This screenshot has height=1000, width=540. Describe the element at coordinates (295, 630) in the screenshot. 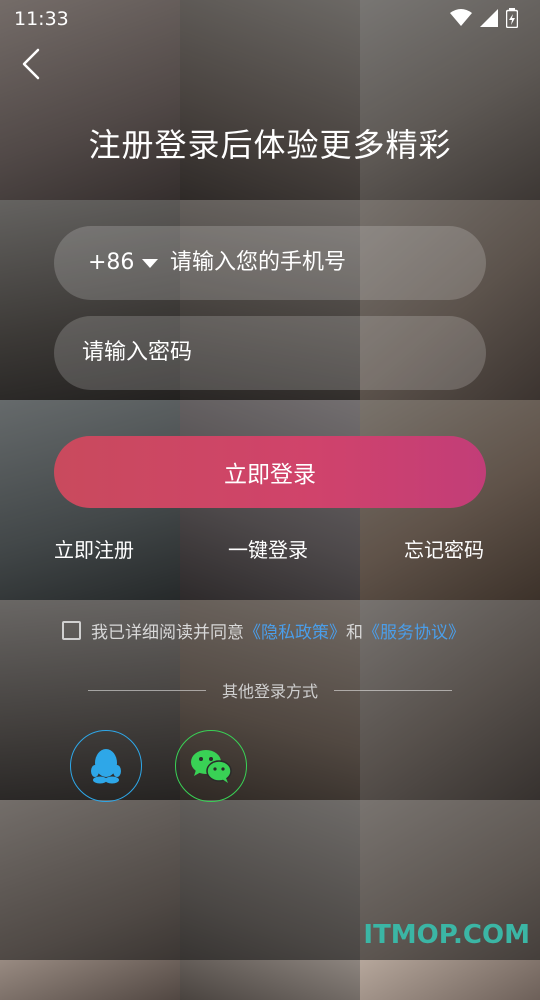

I see `privacy-policy-link: 《隐私政策》` at that location.